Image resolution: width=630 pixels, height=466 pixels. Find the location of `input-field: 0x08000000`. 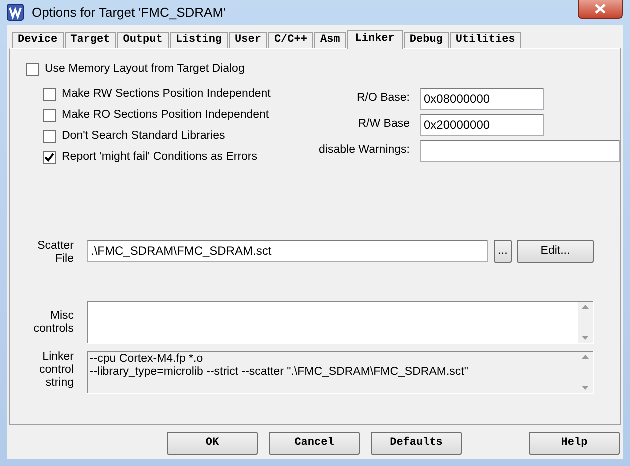

input-field: 0x08000000 is located at coordinates (482, 99).